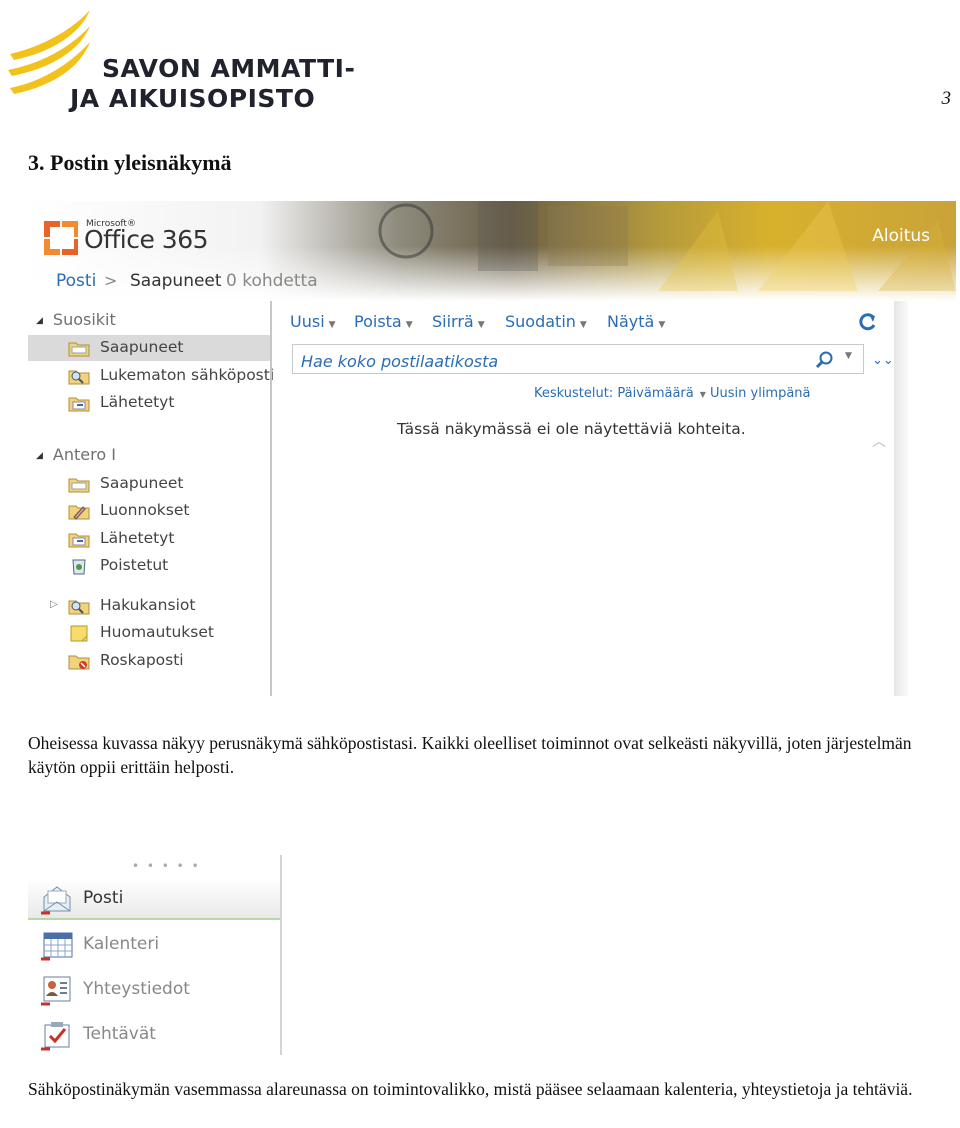  What do you see at coordinates (187, 375) in the screenshot?
I see `folder-label: Lukematon sähköposti` at bounding box center [187, 375].